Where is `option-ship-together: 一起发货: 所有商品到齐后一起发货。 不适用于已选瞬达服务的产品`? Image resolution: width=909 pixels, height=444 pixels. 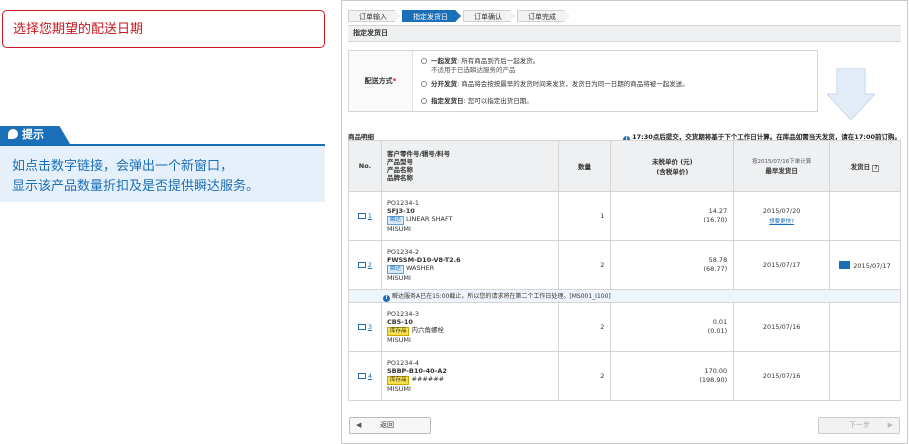 option-ship-together: 一起发货: 所有商品到齐后一起发货。 不适用于已选瞬达服务的产品 is located at coordinates (480, 66).